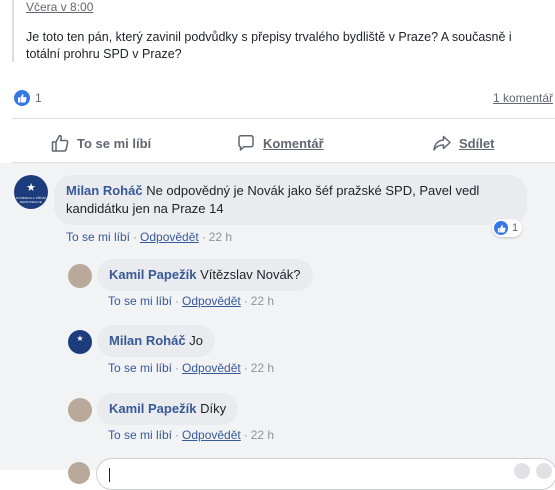 The image size is (555, 490). I want to click on share-arrow-icon, so click(442, 143).